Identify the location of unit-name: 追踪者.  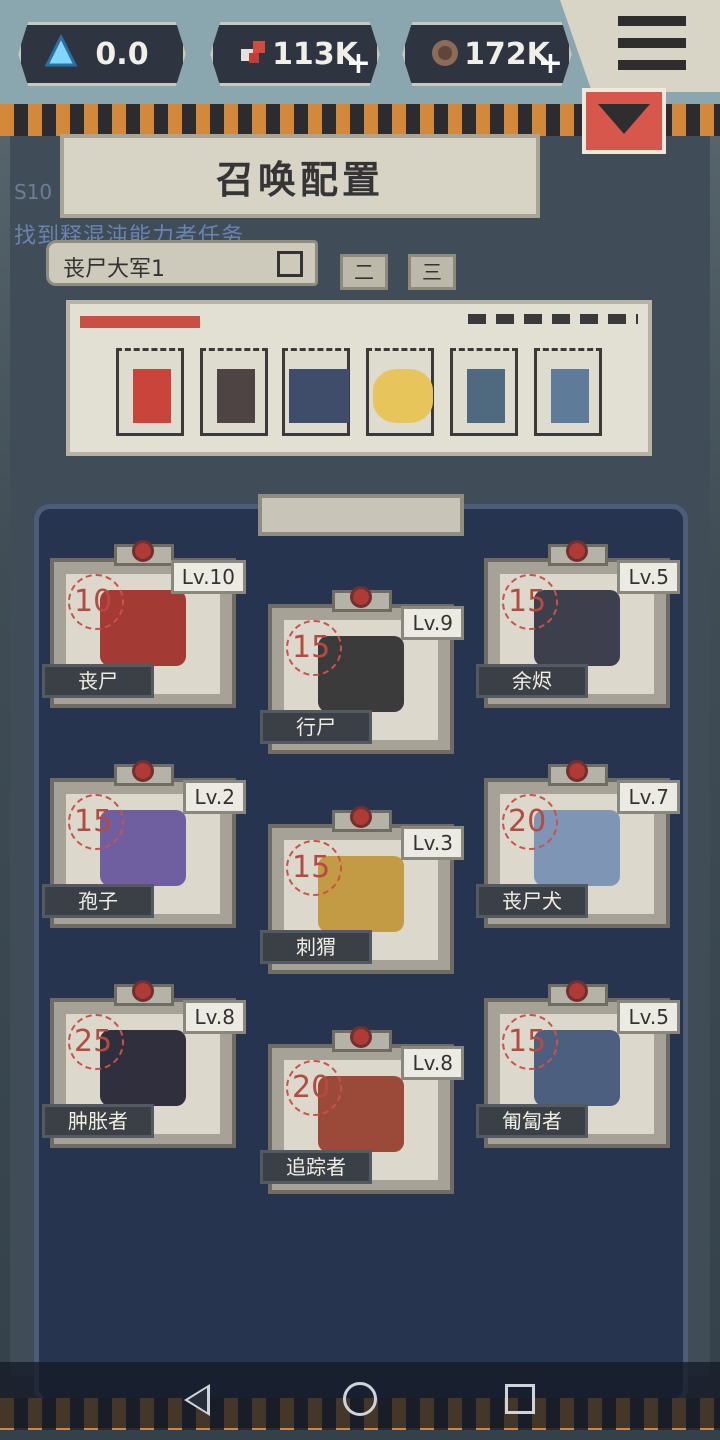
(316, 1167).